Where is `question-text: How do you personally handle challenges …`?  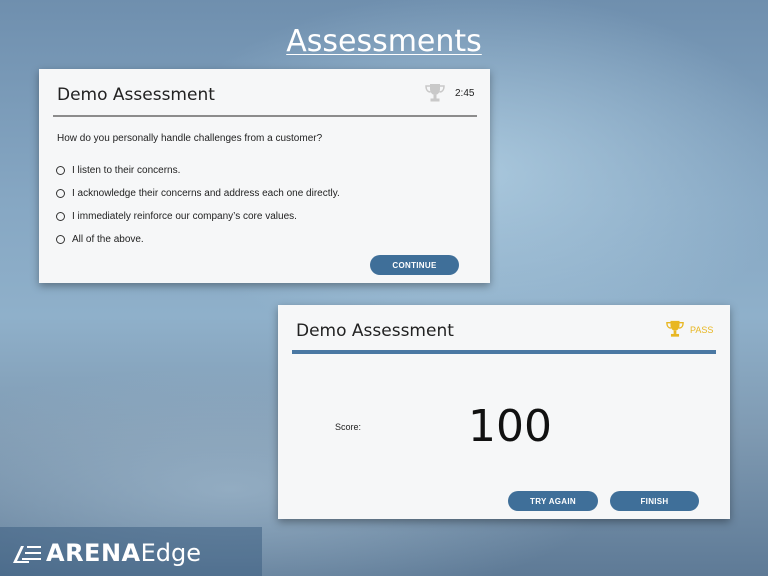
question-text: How do you personally handle challenges … is located at coordinates (190, 138).